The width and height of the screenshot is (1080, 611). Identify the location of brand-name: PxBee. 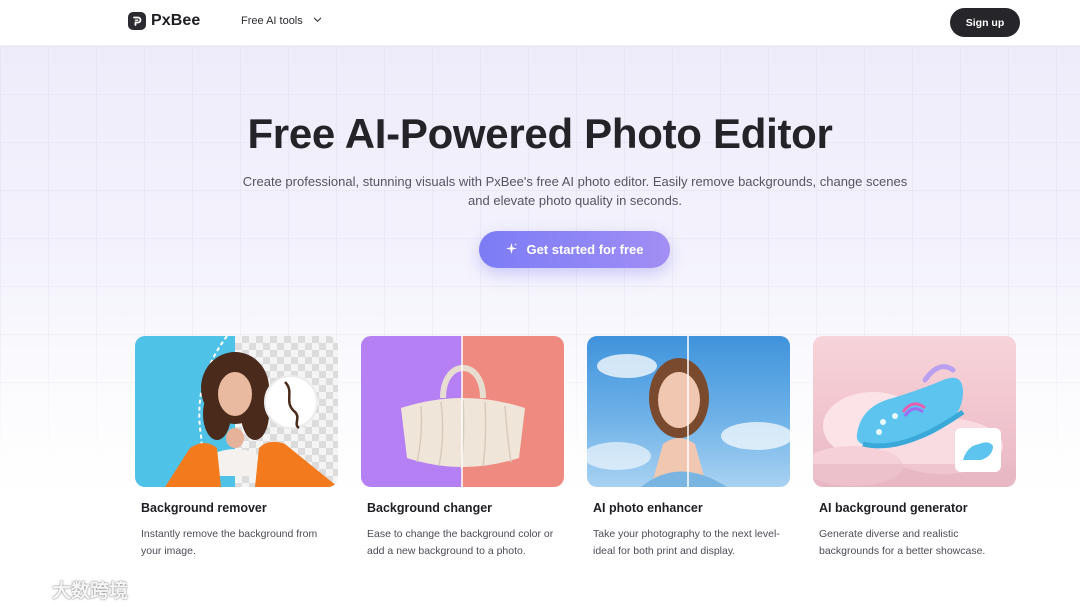
(176, 20).